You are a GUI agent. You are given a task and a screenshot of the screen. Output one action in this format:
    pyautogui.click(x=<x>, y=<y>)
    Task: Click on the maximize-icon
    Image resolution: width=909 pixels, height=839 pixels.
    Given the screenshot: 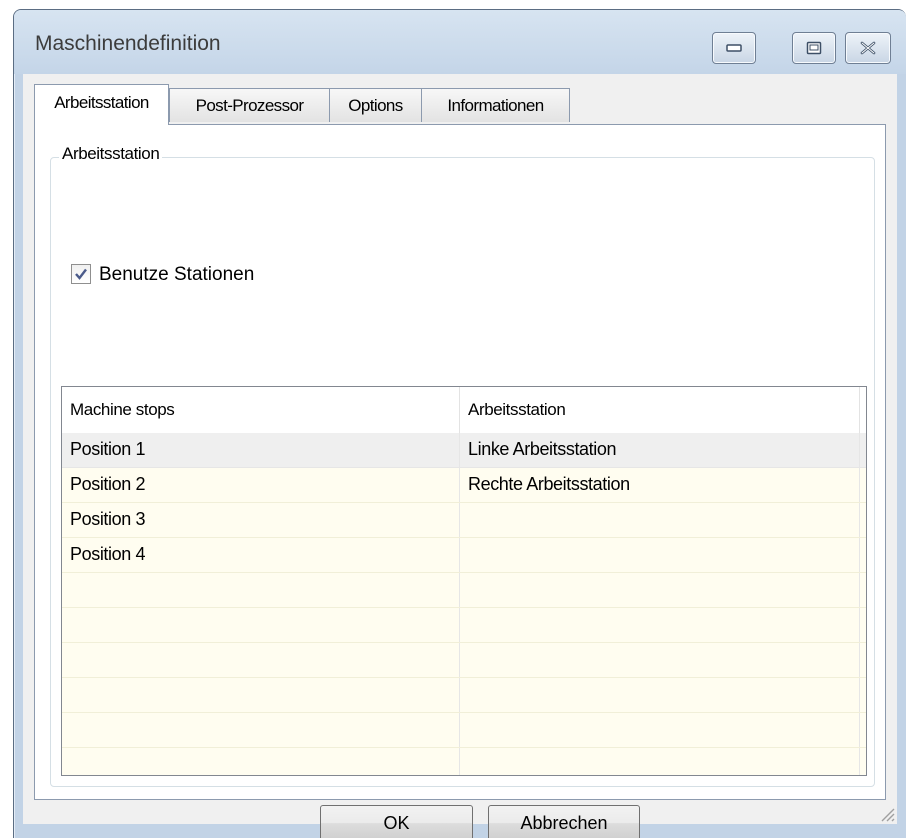 What is the action you would take?
    pyautogui.click(x=814, y=48)
    